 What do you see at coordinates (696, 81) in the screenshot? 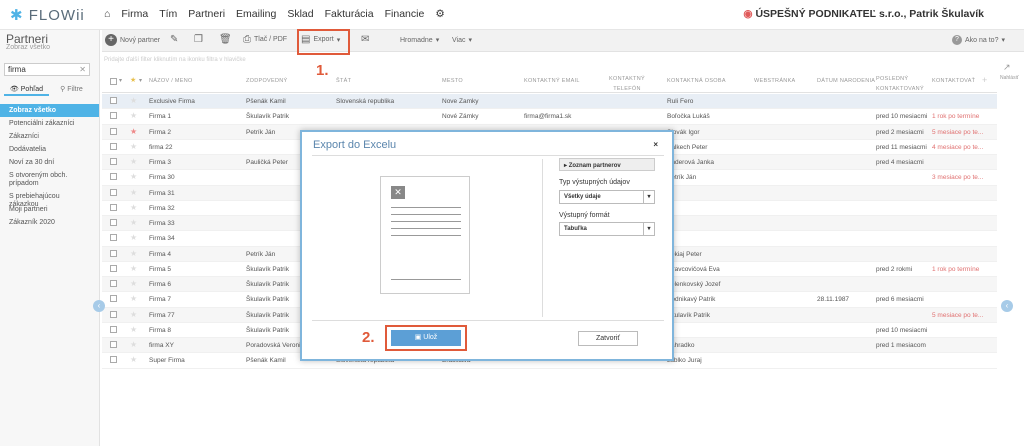
I see `col-person: KONTAKTNÁ OSOBA` at bounding box center [696, 81].